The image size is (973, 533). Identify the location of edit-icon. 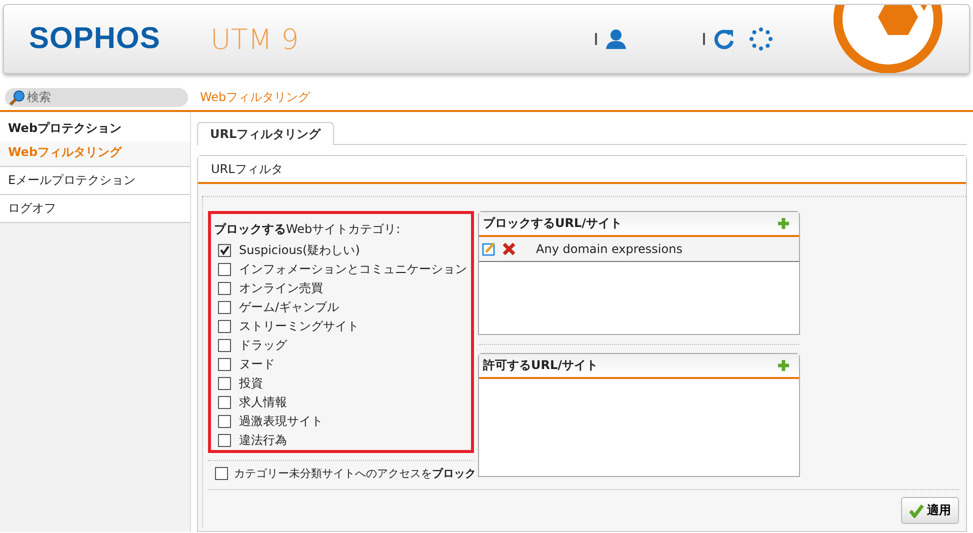
(489, 249).